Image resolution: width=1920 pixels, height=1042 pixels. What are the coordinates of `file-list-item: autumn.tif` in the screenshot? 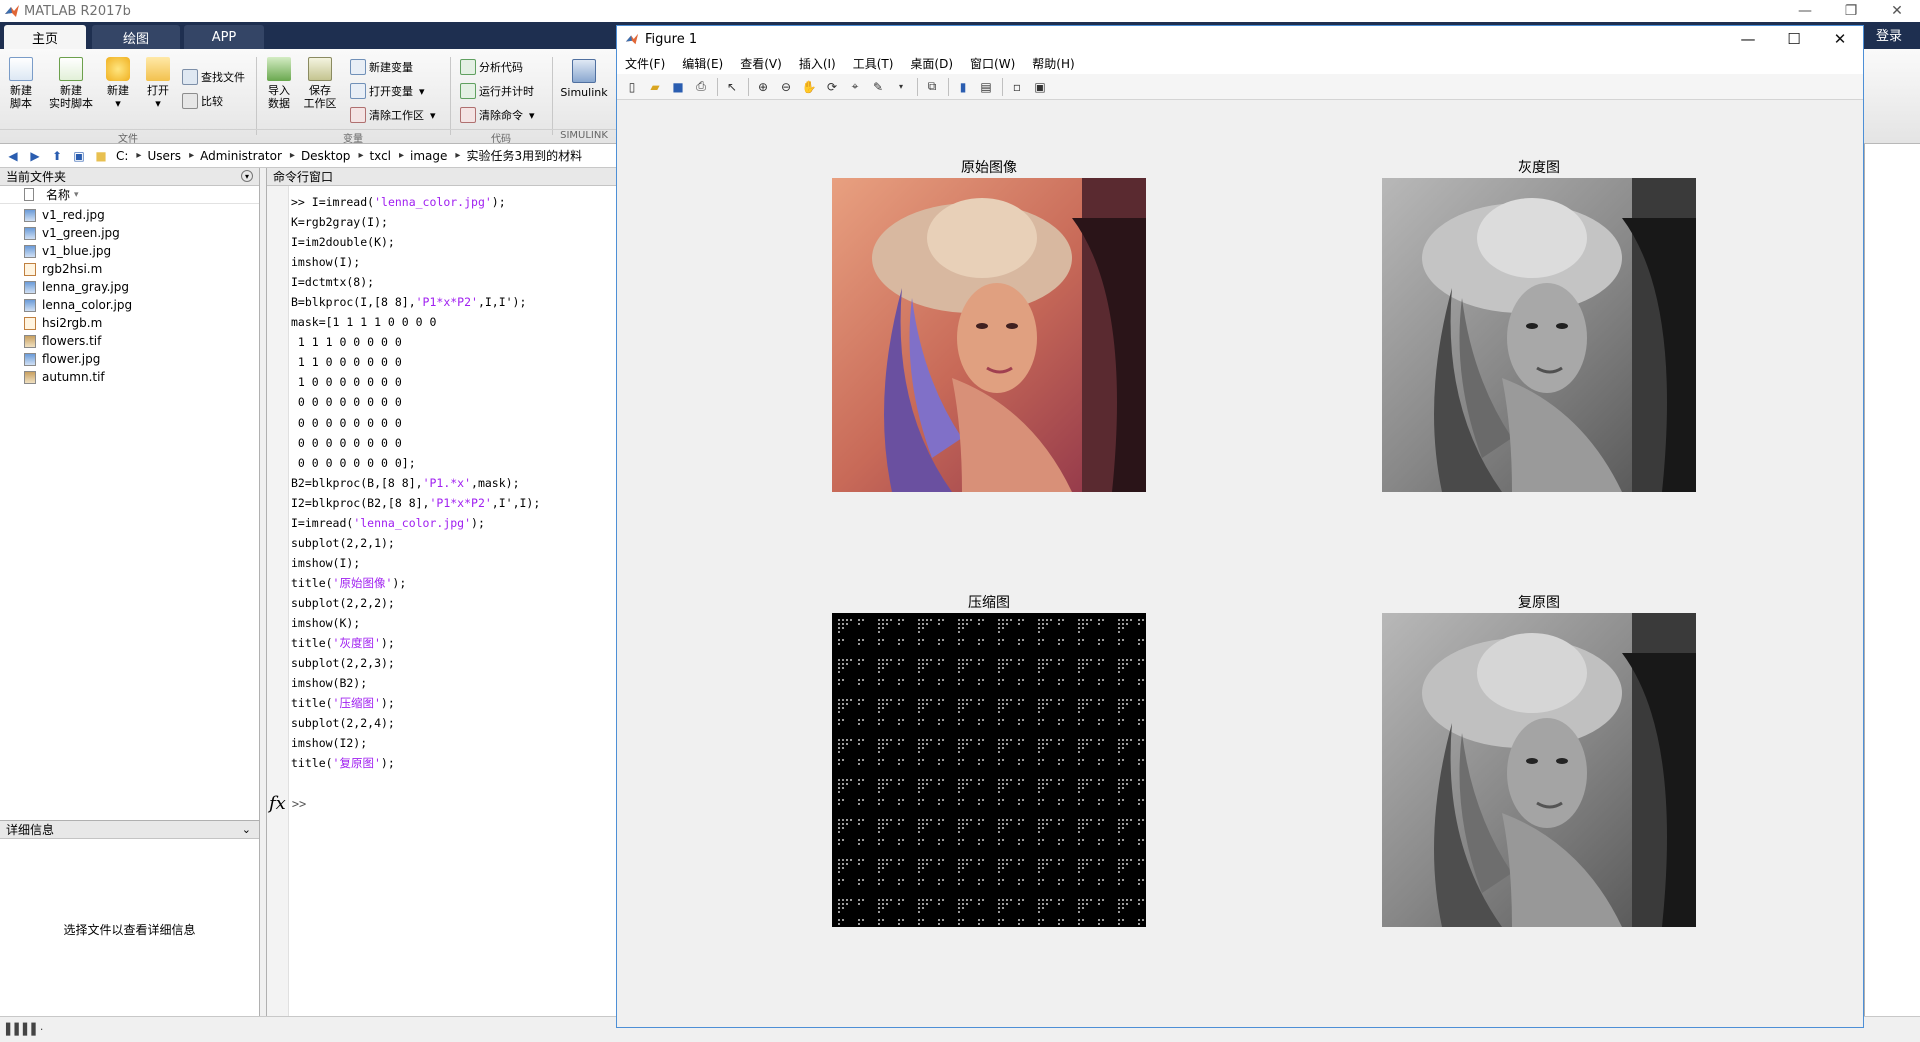 It's located at (129, 377).